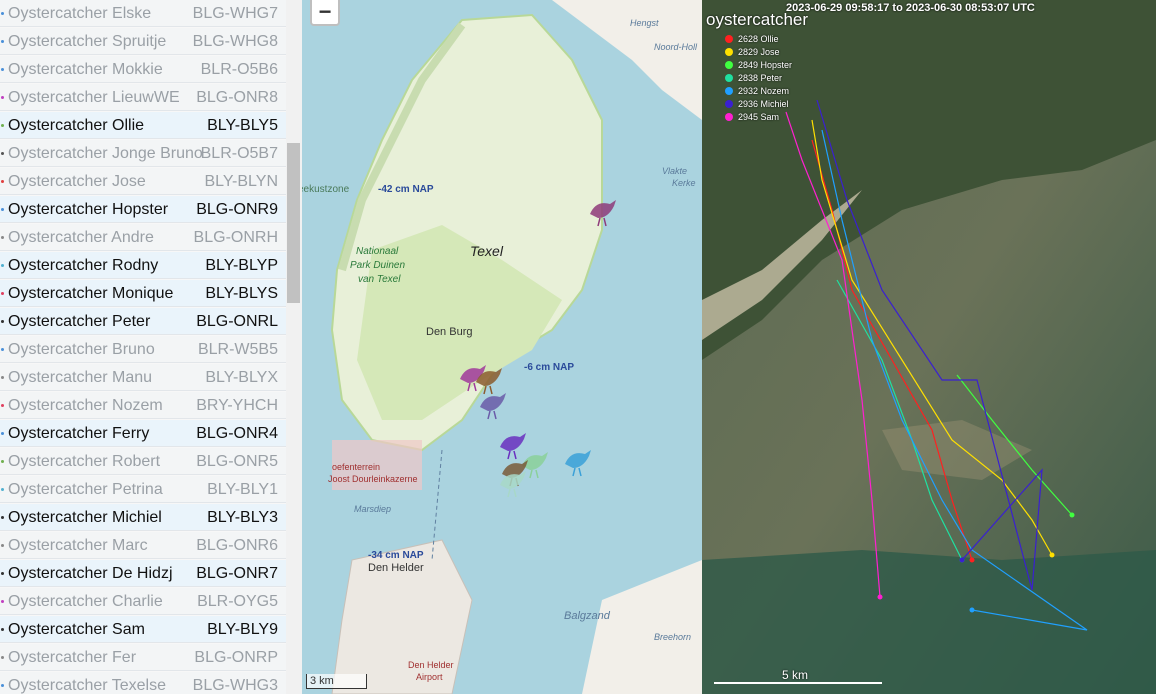 This screenshot has height=694, width=1156. I want to click on ring-code: BLR-O5B6, so click(239, 69).